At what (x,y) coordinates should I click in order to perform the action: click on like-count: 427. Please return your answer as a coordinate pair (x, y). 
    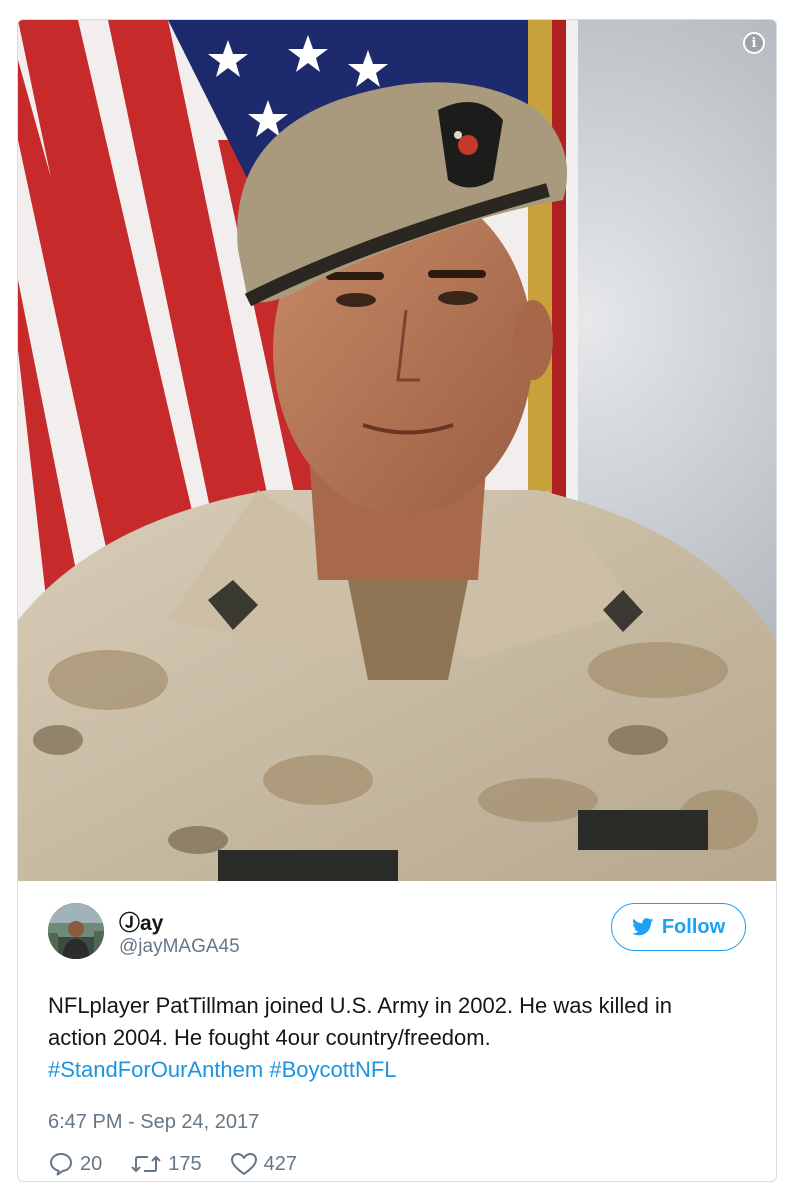
    Looking at the image, I should click on (280, 1163).